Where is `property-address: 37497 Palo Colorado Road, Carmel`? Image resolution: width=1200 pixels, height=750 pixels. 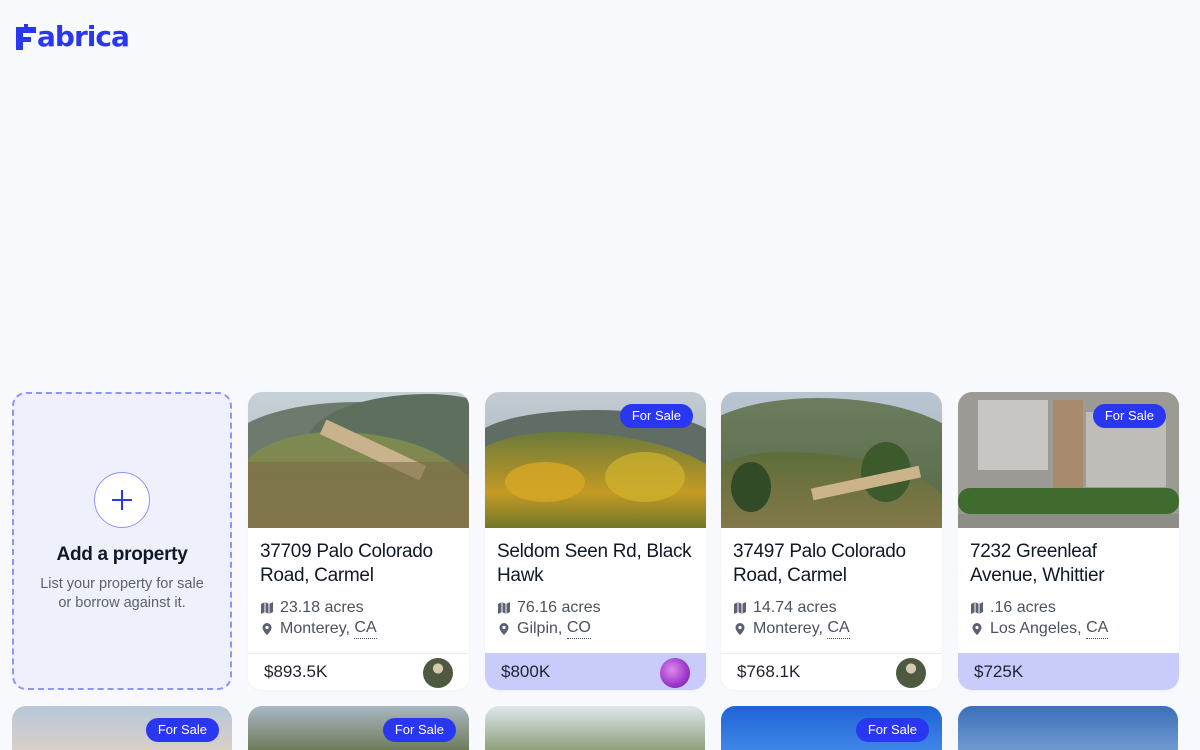
property-address: 37497 Palo Colorado Road, Carmel is located at coordinates (819, 563).